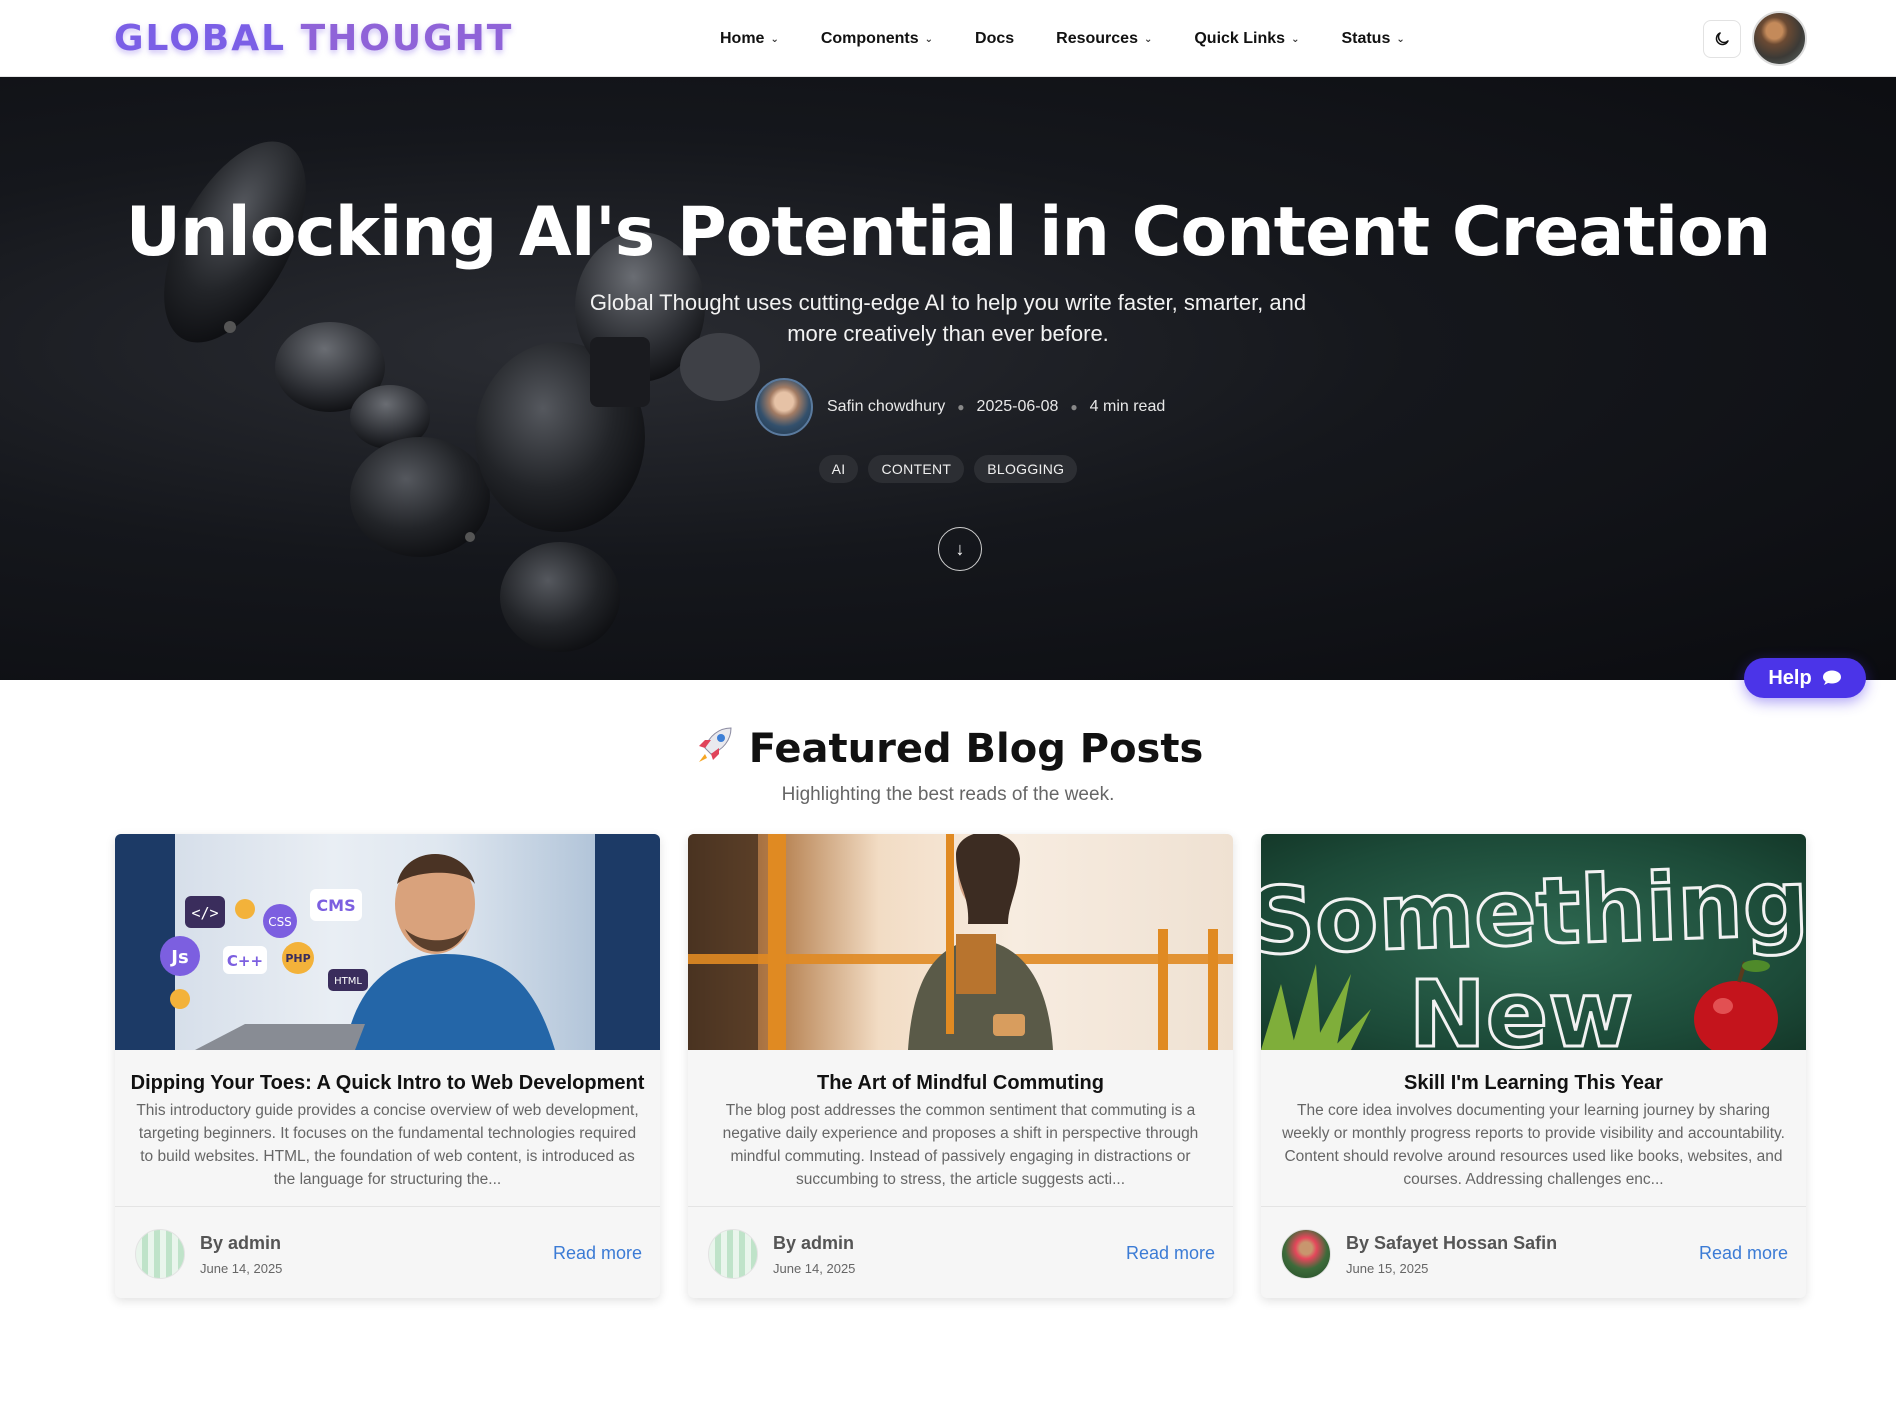  What do you see at coordinates (200, 38) in the screenshot?
I see `logo-word-global: GLOBAL` at bounding box center [200, 38].